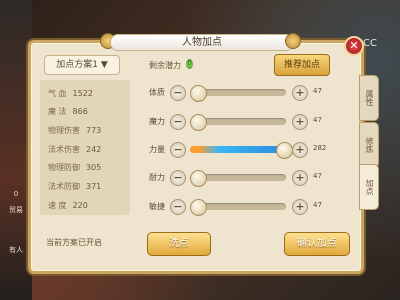 The image size is (400, 300). I want to click on stat-row: 魔 法 866, so click(88, 111).